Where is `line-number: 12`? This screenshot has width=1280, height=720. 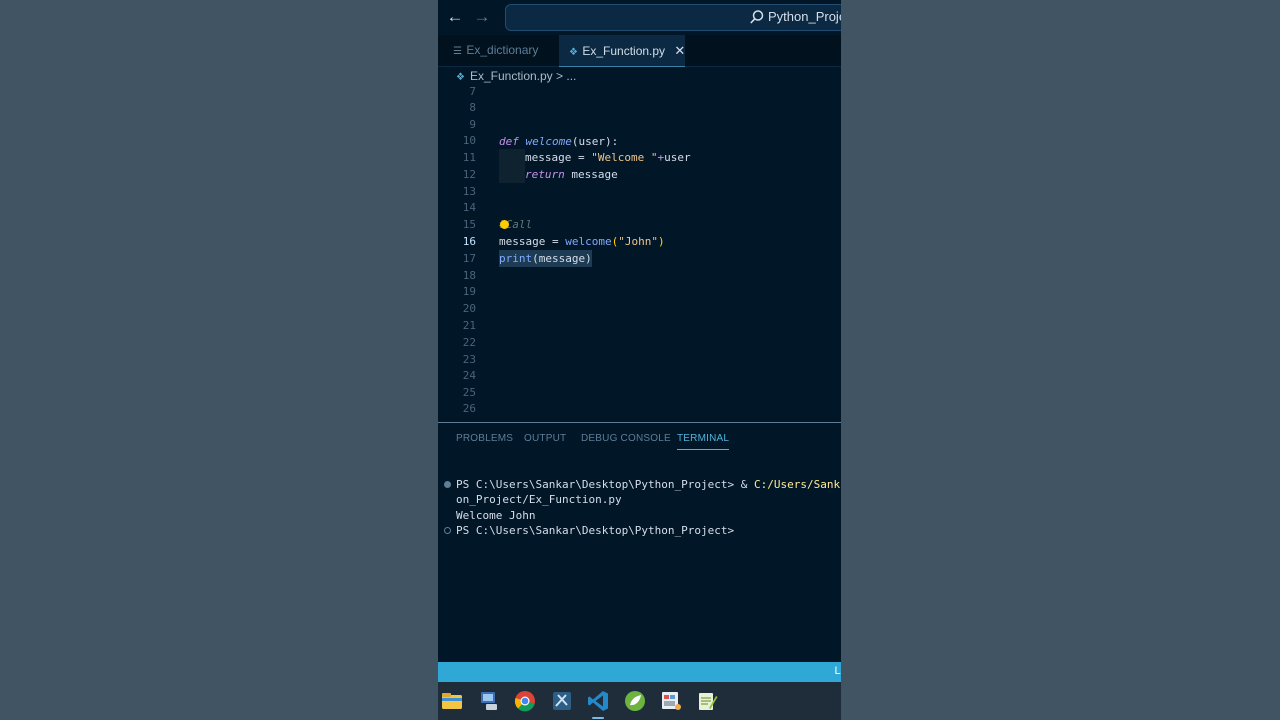
line-number: 12 is located at coordinates (469, 174).